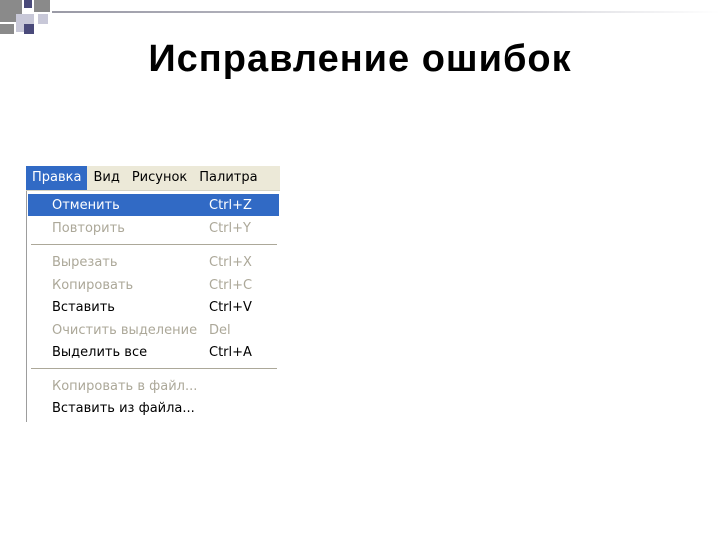  I want to click on menu-item-label: Очистить выделение, so click(125, 330).